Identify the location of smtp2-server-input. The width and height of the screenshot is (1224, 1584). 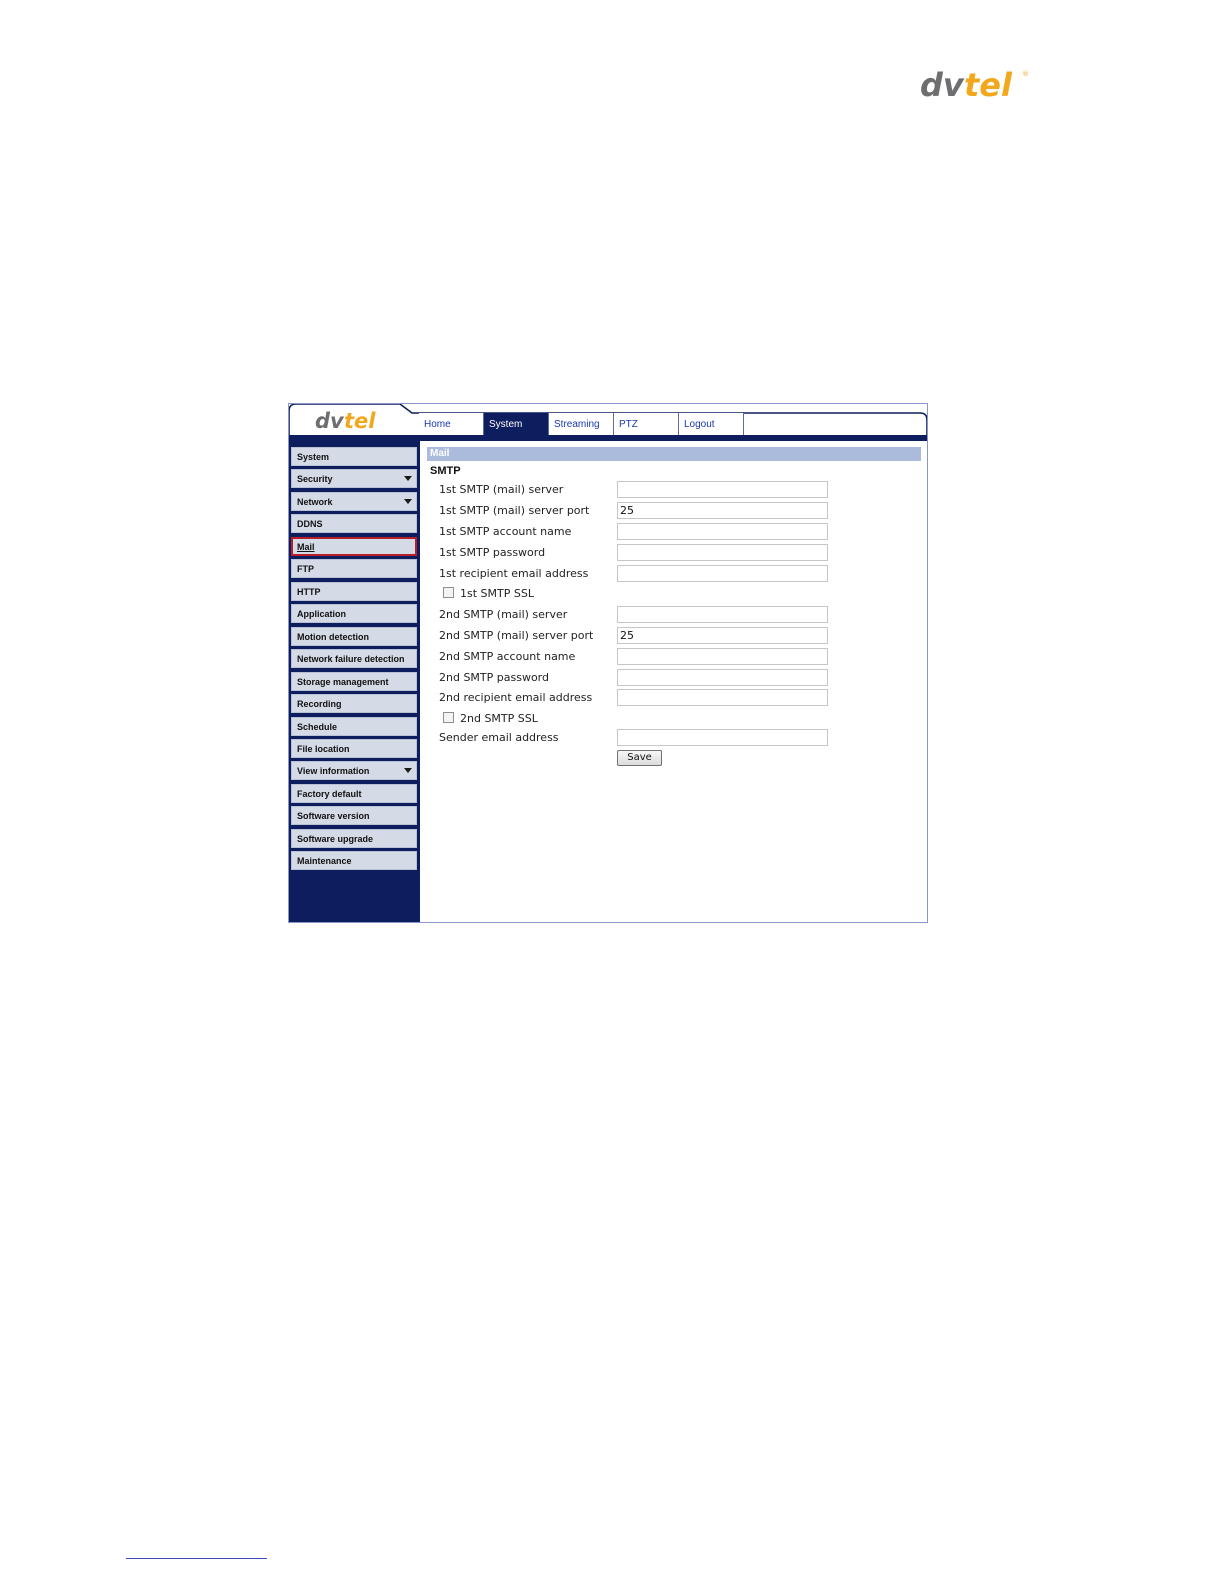
(722, 614).